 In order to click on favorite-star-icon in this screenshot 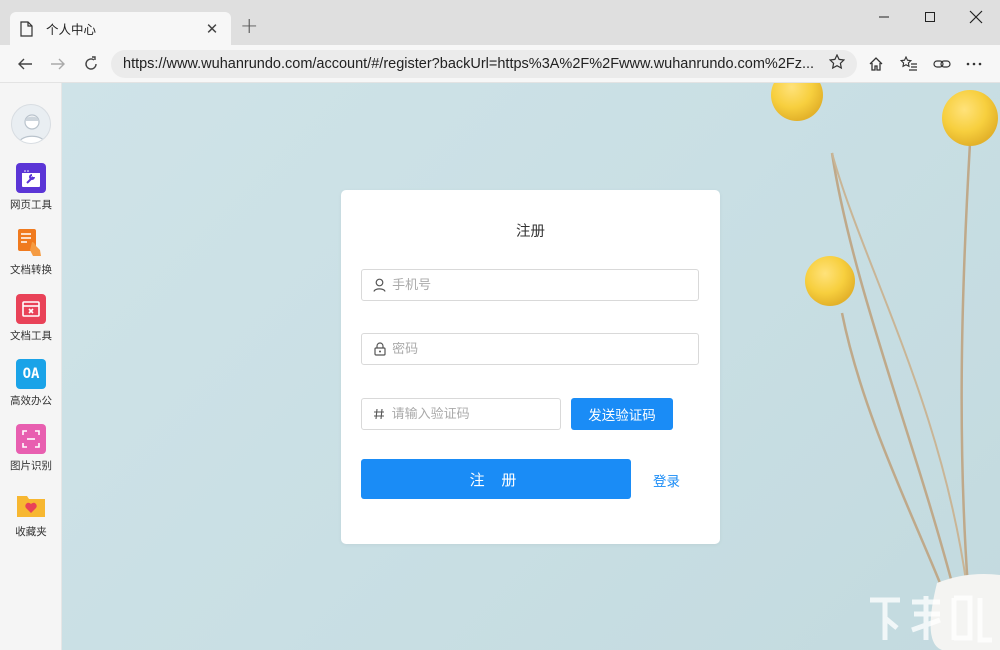, I will do `click(837, 63)`.